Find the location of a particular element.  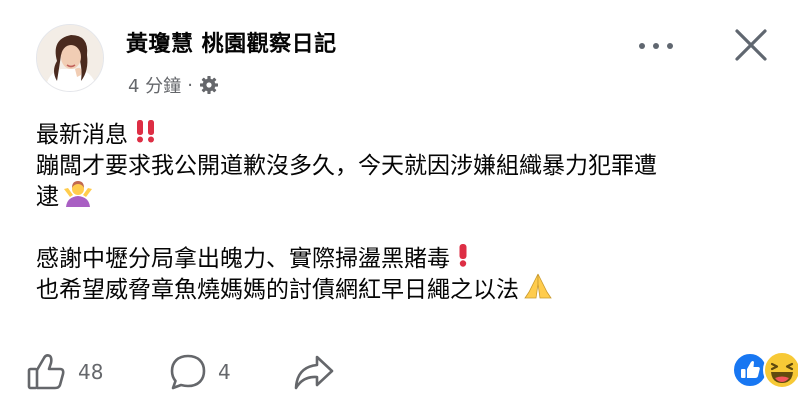

post-actions: 48 4 is located at coordinates (412, 372).